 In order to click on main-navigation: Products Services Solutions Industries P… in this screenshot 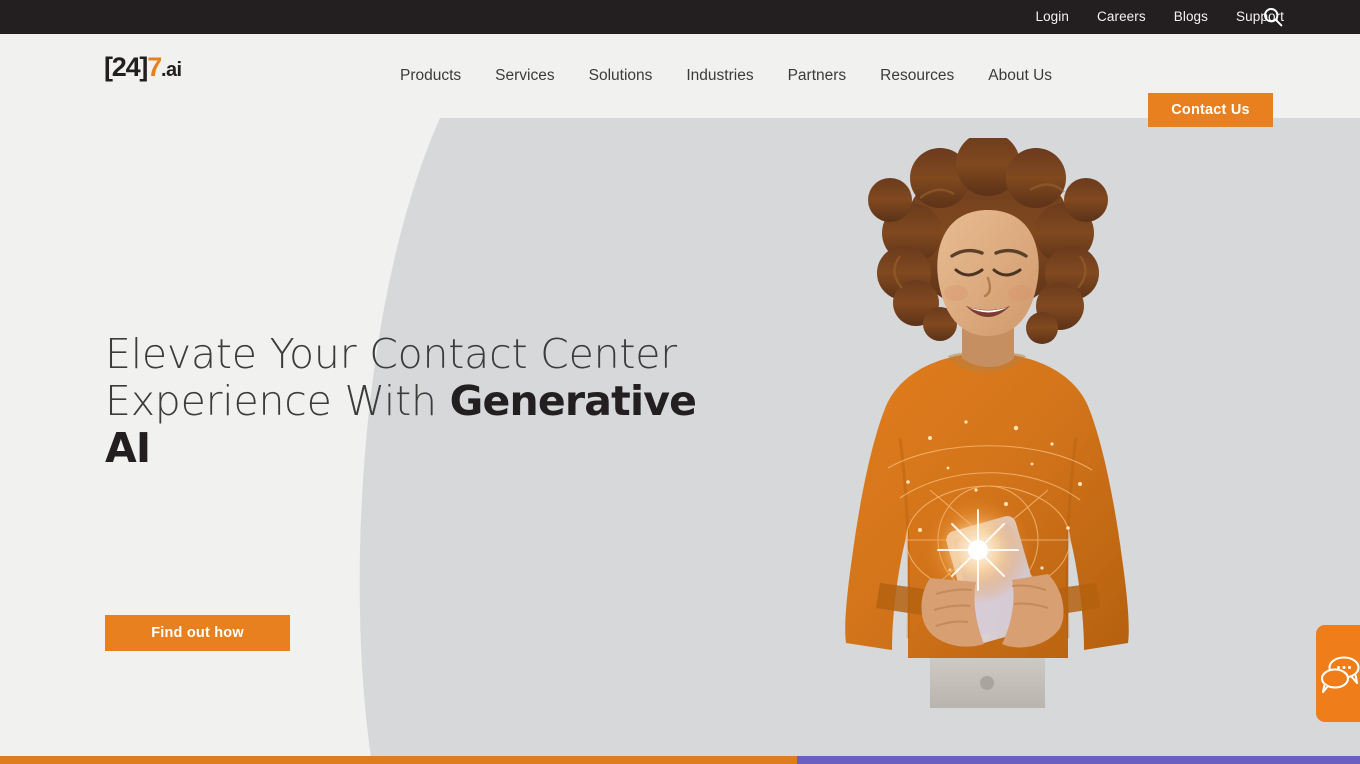, I will do `click(726, 76)`.